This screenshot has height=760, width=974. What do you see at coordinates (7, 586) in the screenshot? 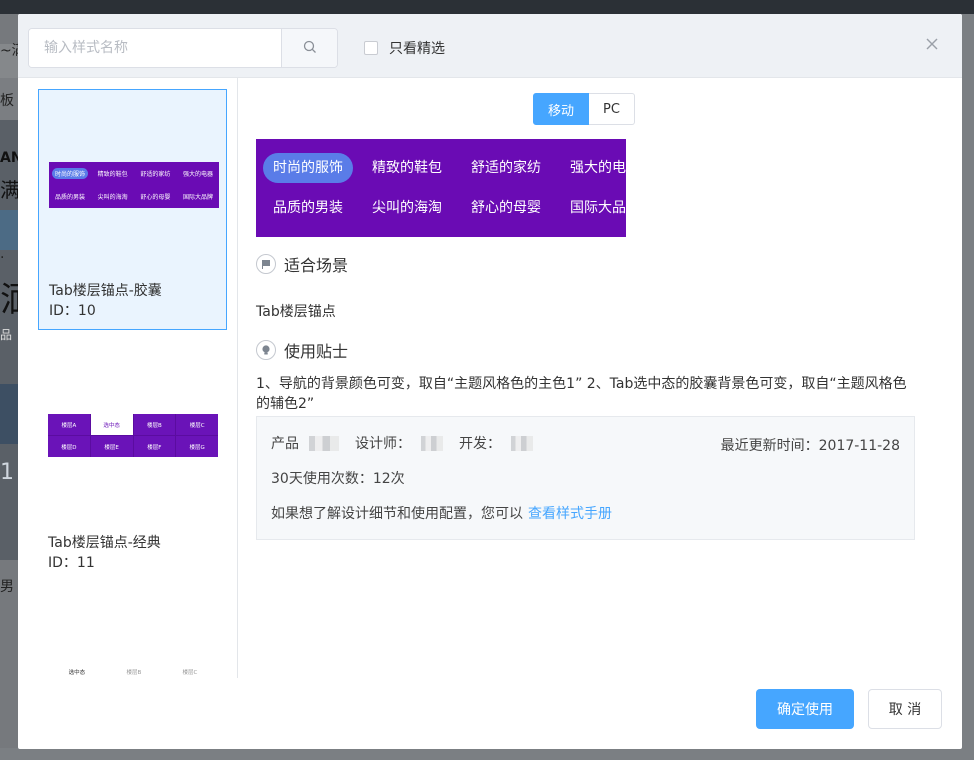
I see `backdrop-text: 男` at bounding box center [7, 586].